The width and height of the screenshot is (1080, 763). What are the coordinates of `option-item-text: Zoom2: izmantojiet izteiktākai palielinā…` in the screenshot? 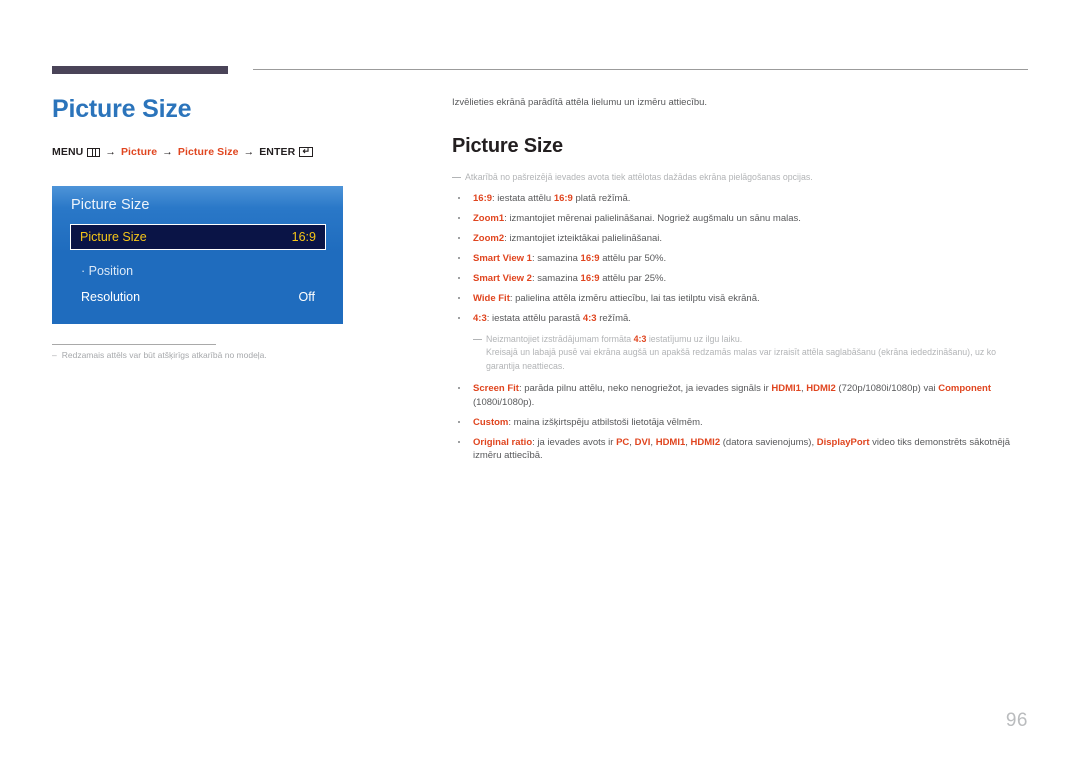 It's located at (568, 238).